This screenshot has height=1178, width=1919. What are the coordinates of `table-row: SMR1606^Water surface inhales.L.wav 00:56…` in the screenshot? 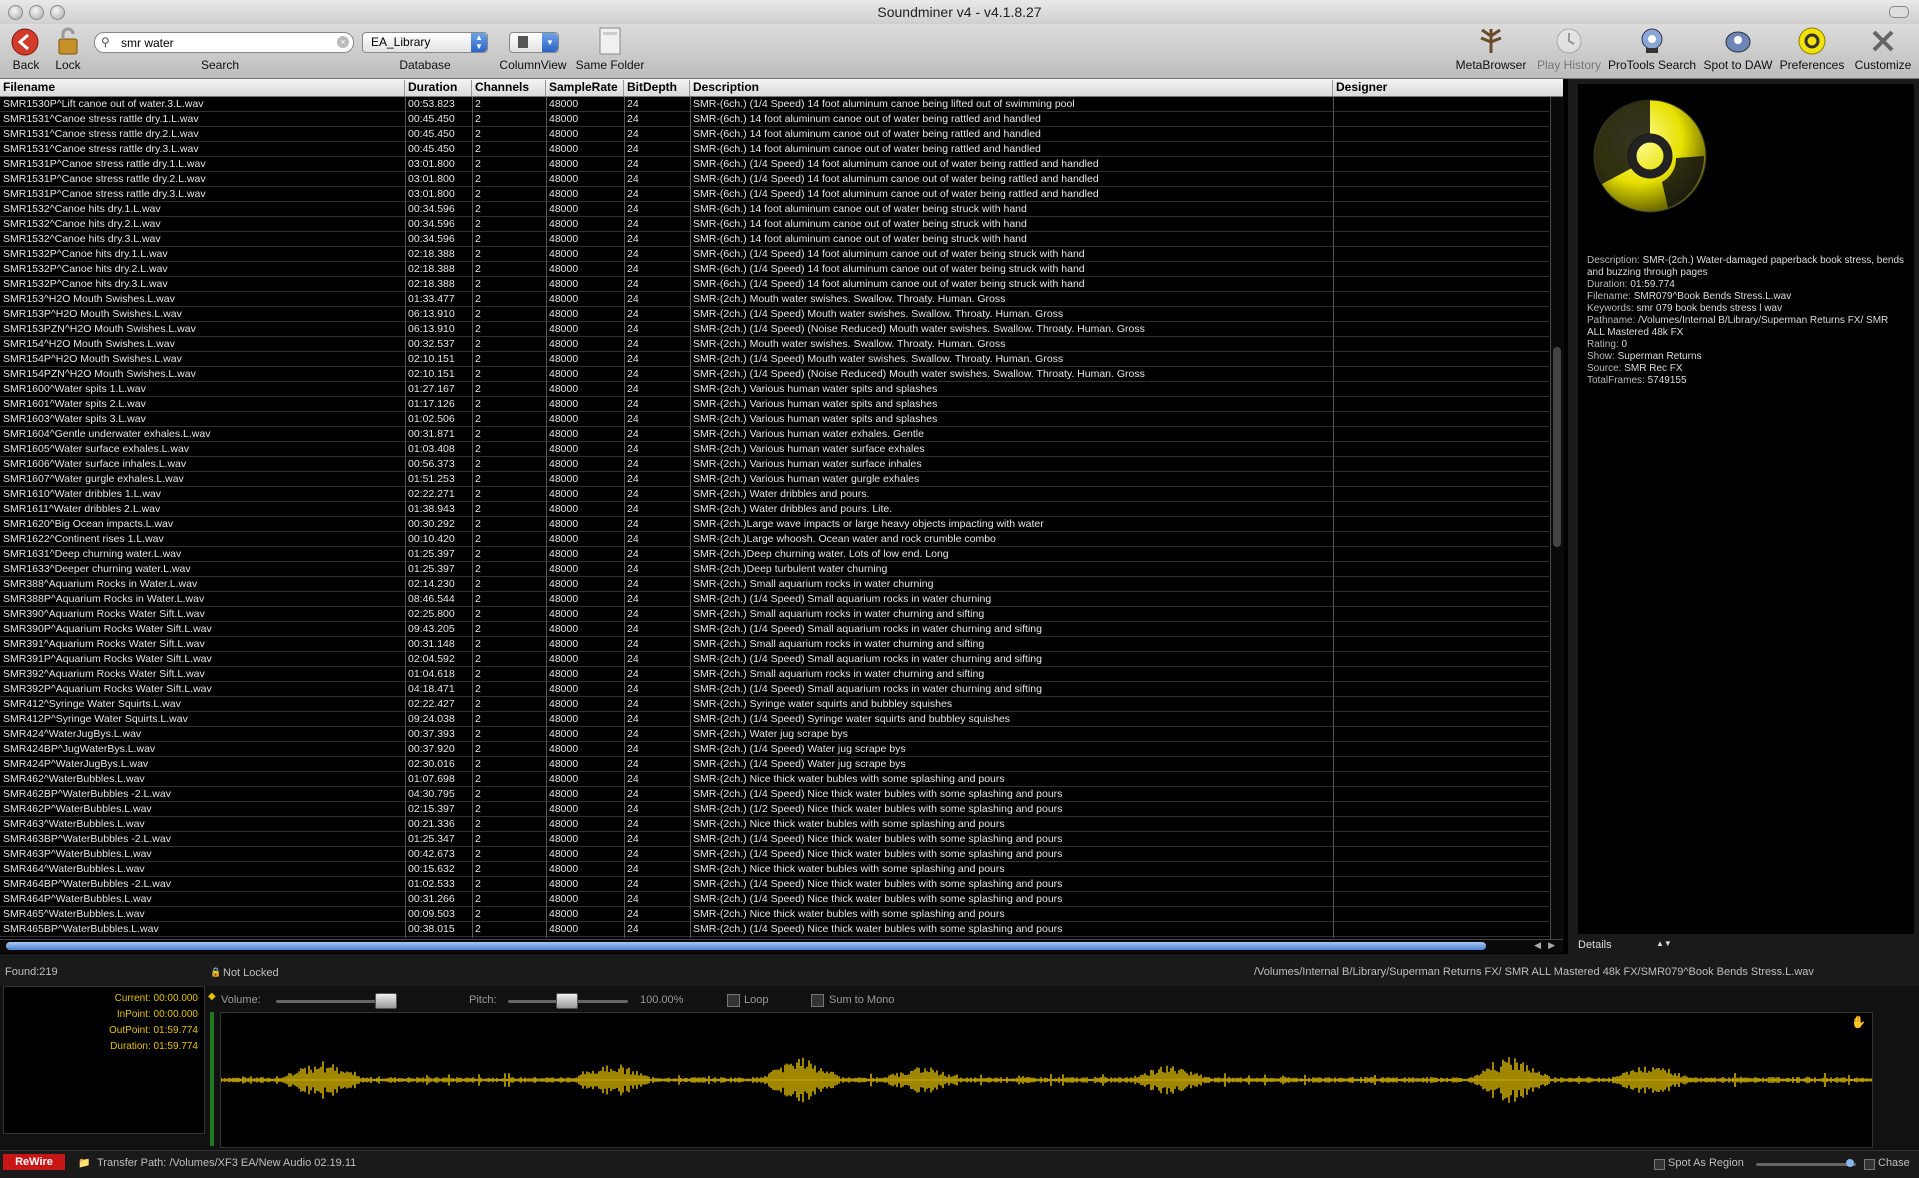 It's located at (774, 464).